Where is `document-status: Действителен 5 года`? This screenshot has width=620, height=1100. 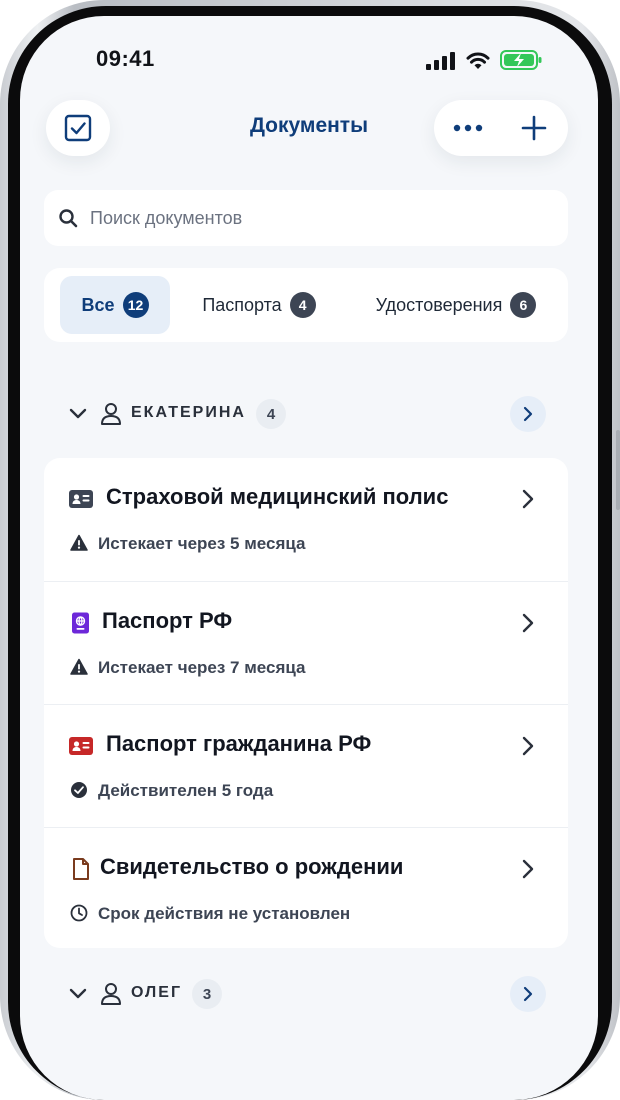 document-status: Действителен 5 года is located at coordinates (186, 790).